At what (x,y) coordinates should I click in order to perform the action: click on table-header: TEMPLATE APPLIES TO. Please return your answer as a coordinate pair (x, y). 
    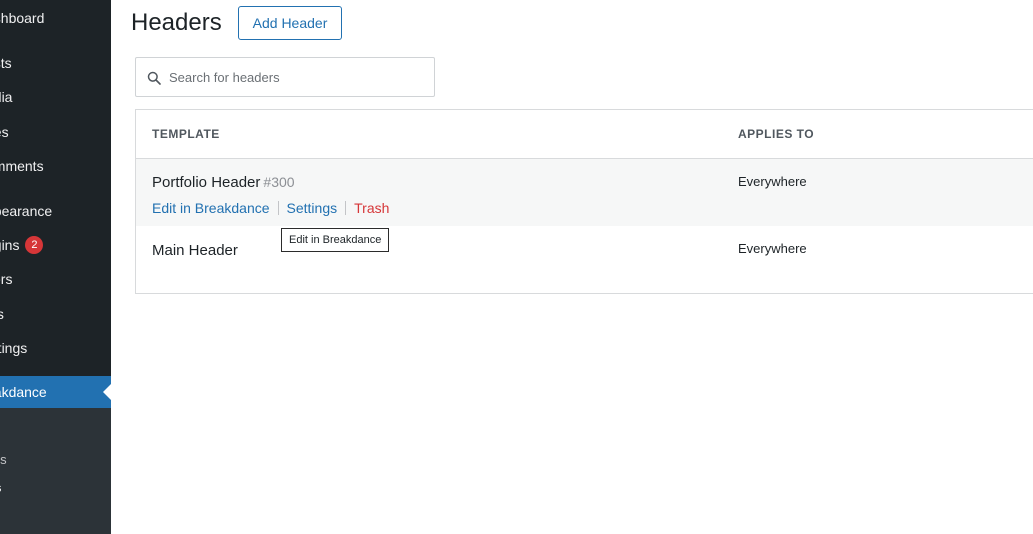
    Looking at the image, I should click on (584, 134).